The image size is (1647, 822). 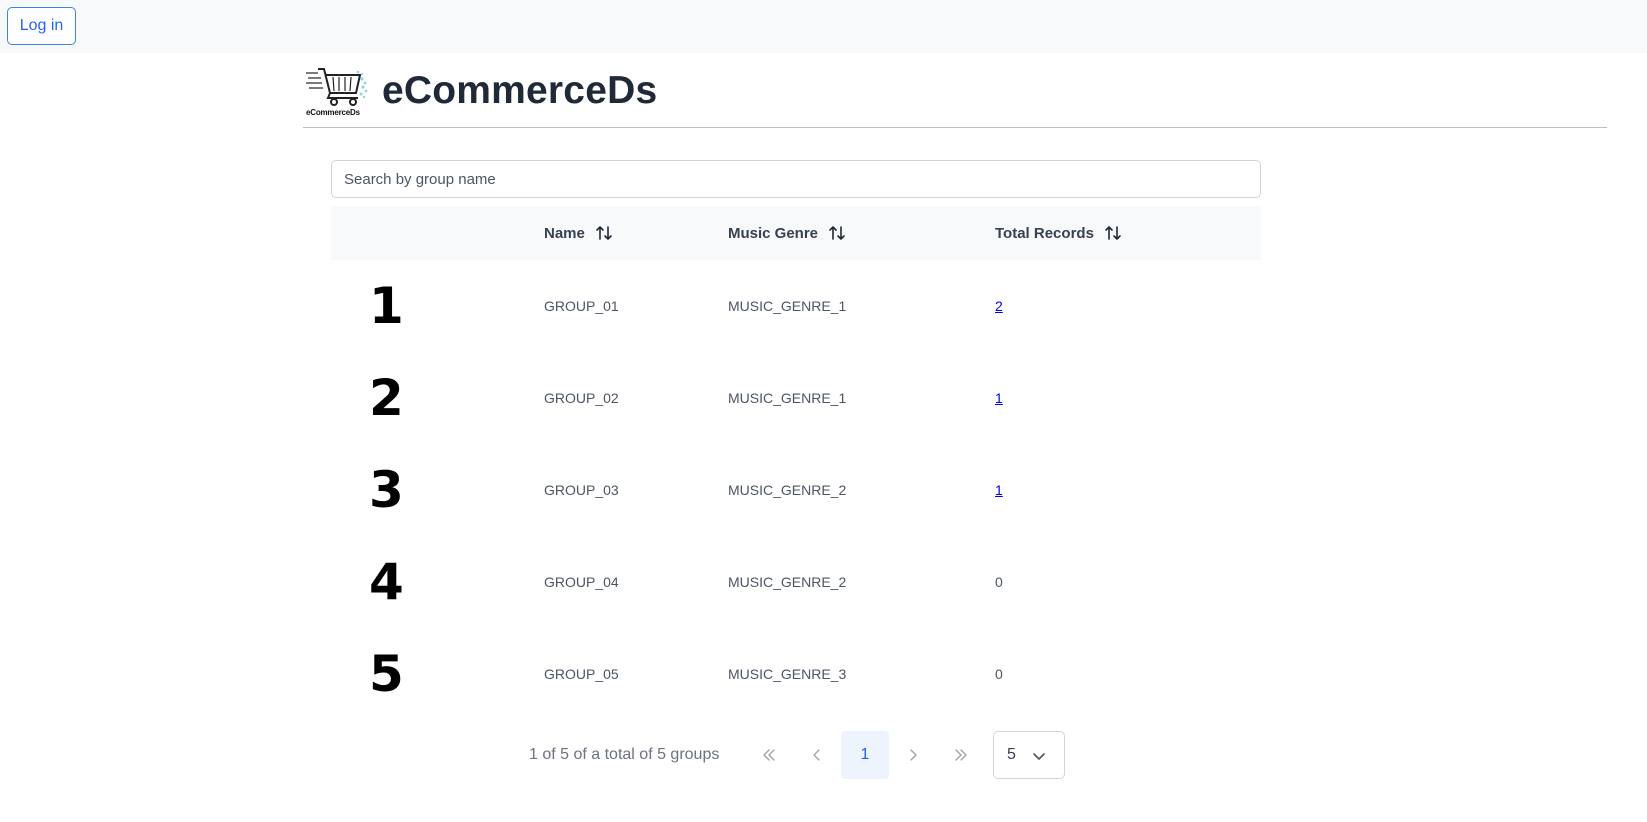 I want to click on group-name: GROUP_01, so click(x=581, y=306).